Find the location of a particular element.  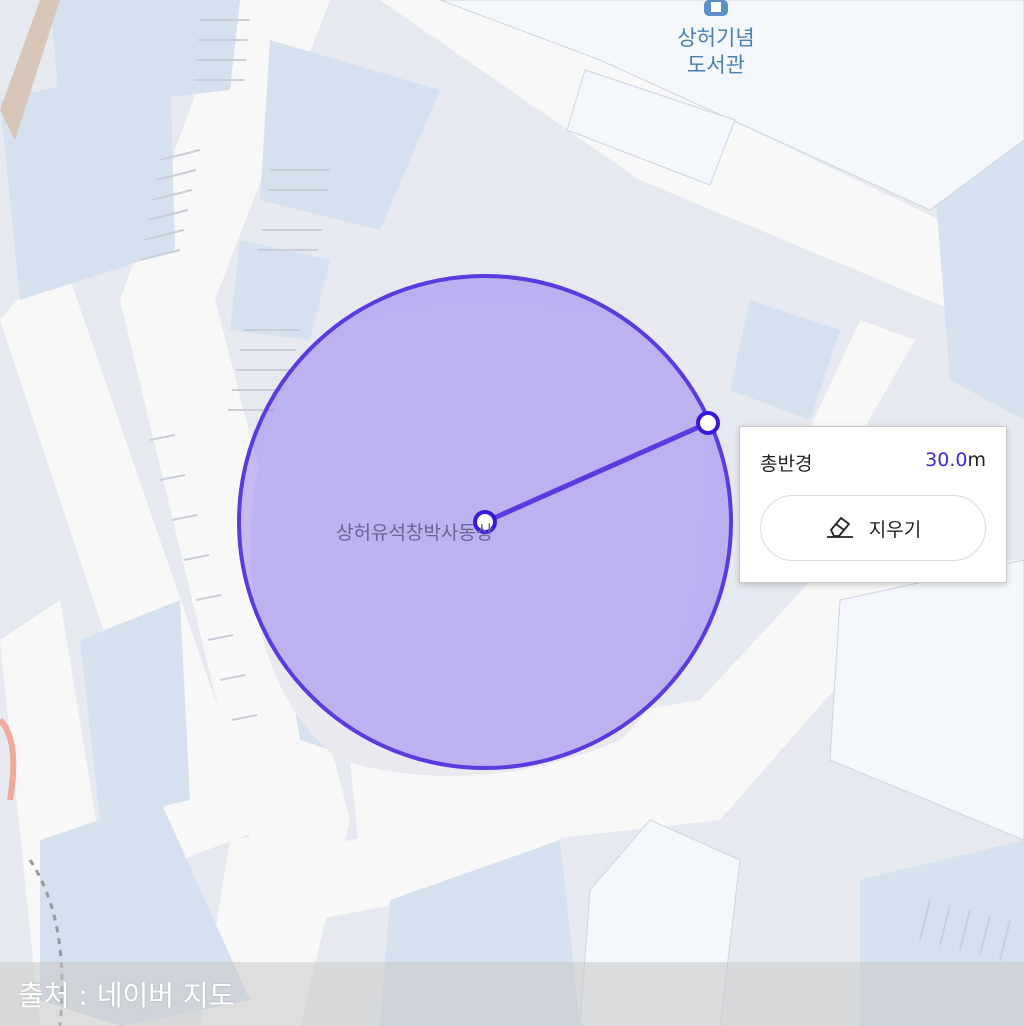

erase-button: 지우기 is located at coordinates (873, 528).